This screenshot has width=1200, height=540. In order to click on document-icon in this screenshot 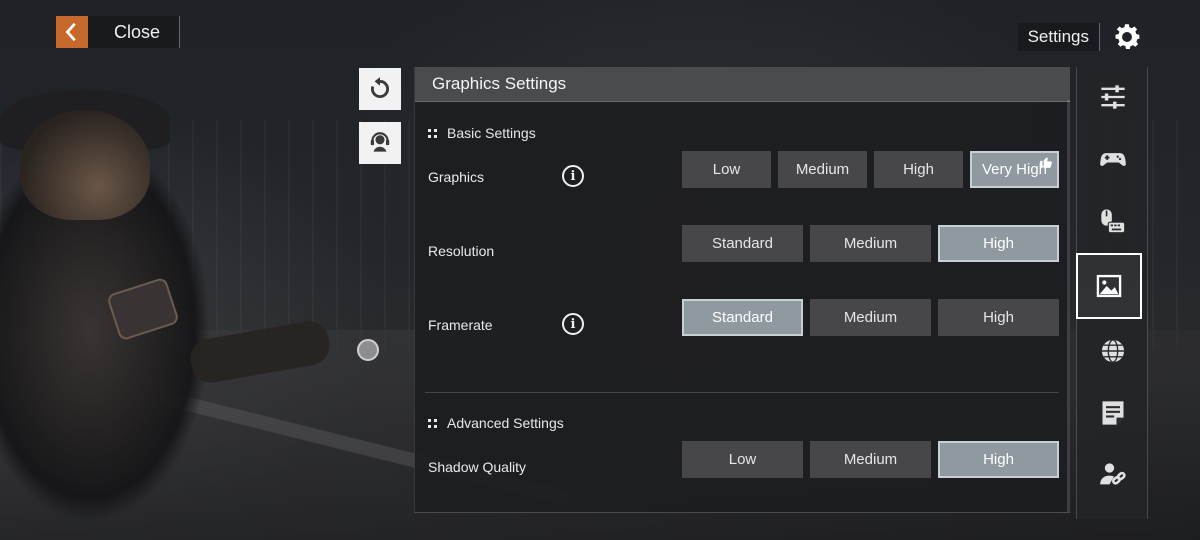, I will do `click(1113, 413)`.